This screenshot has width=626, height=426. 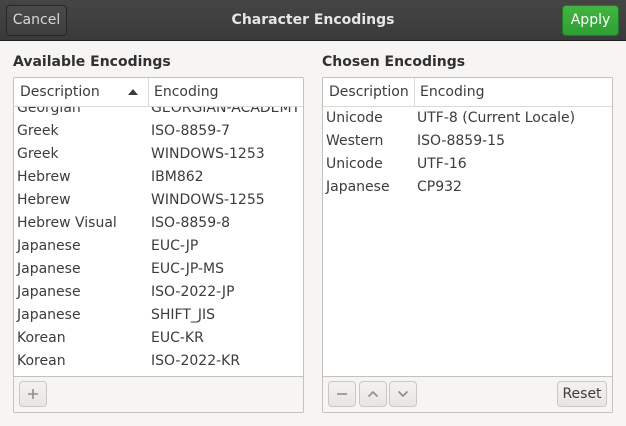 What do you see at coordinates (225, 92) in the screenshot?
I see `available-encoding-column-header: Encoding` at bounding box center [225, 92].